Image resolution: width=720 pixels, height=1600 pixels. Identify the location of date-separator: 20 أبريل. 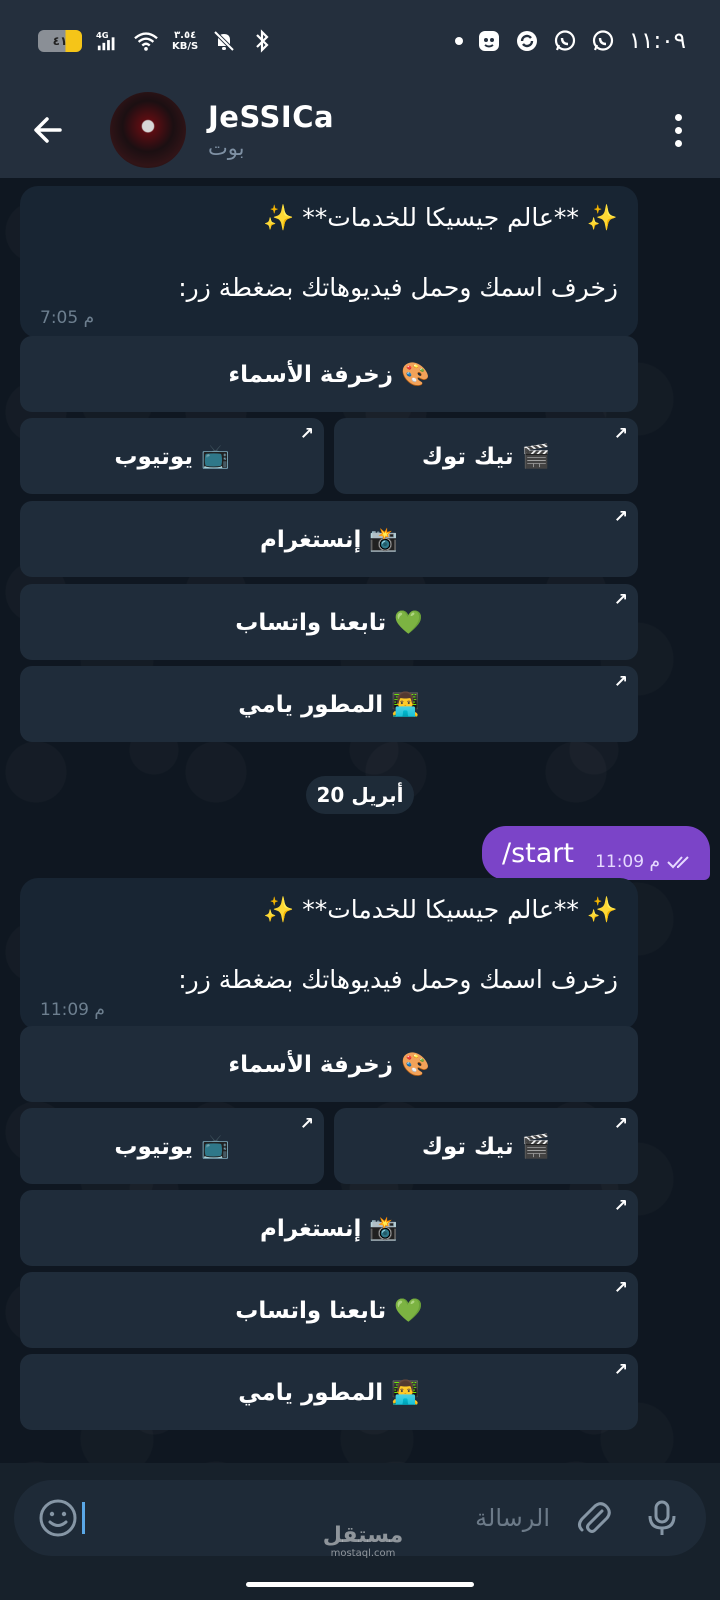
(360, 795).